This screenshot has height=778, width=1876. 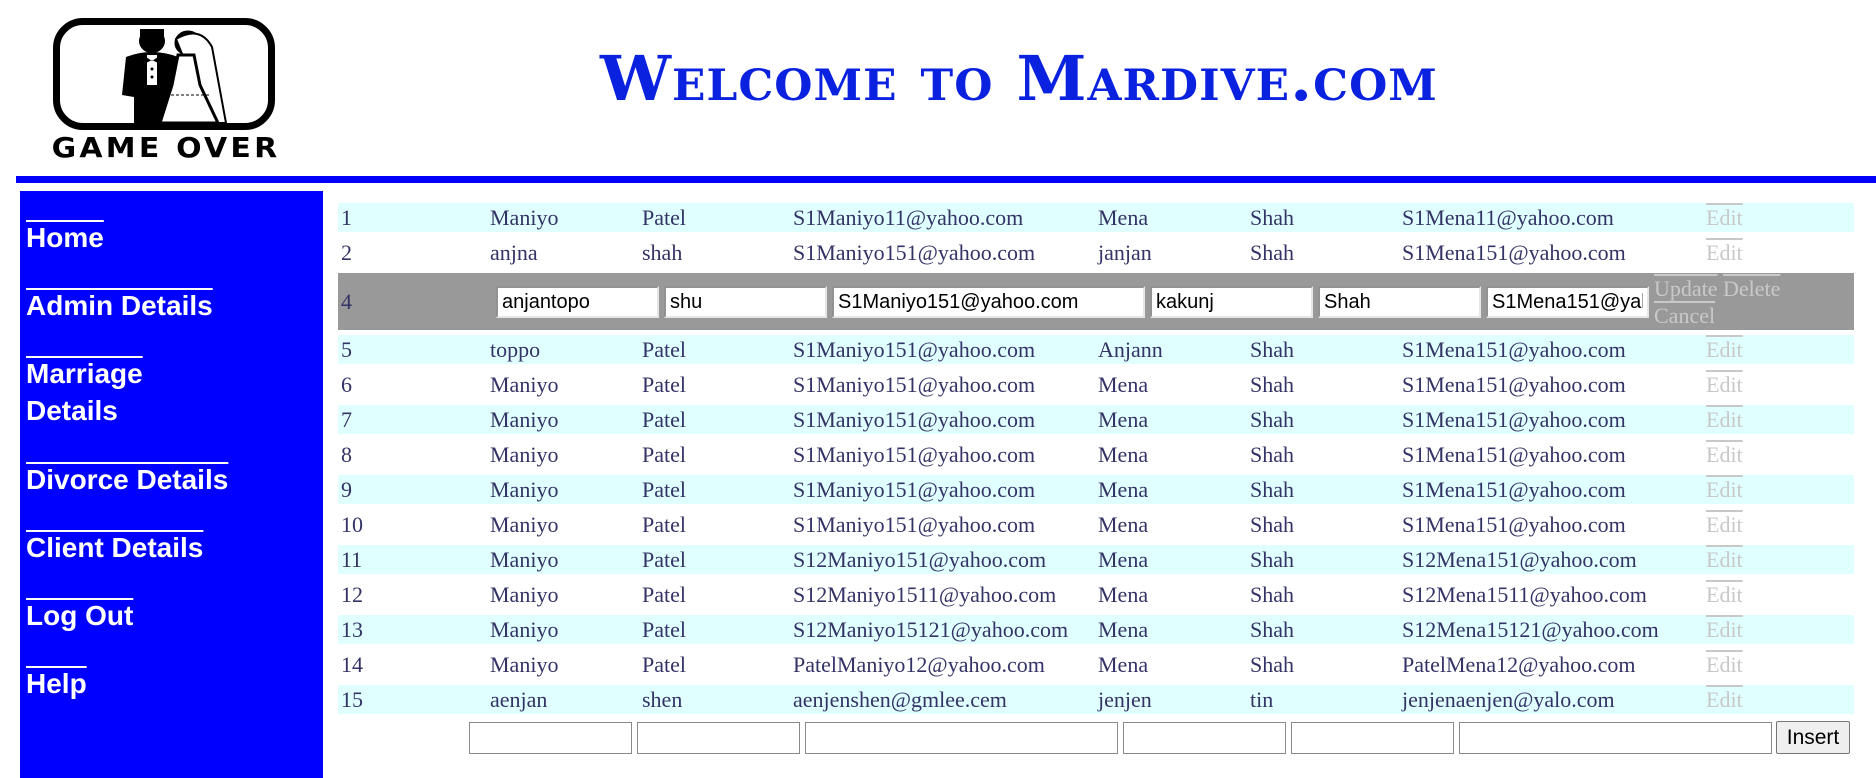 What do you see at coordinates (127, 480) in the screenshot?
I see `sidebar-item-divorce-details: Divorce Details` at bounding box center [127, 480].